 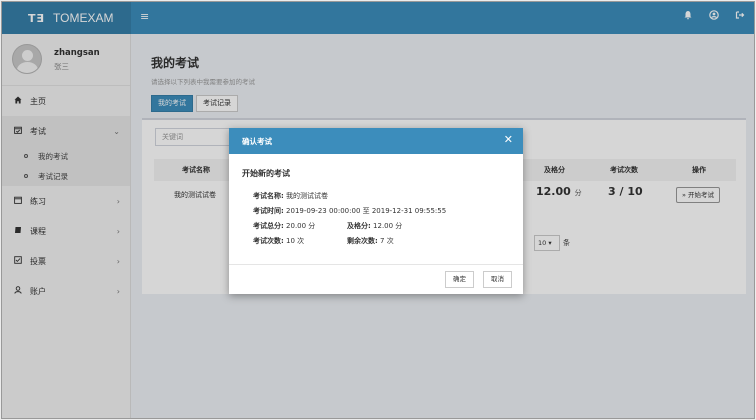 What do you see at coordinates (266, 173) in the screenshot?
I see `modal-heading: 开始新的考试` at bounding box center [266, 173].